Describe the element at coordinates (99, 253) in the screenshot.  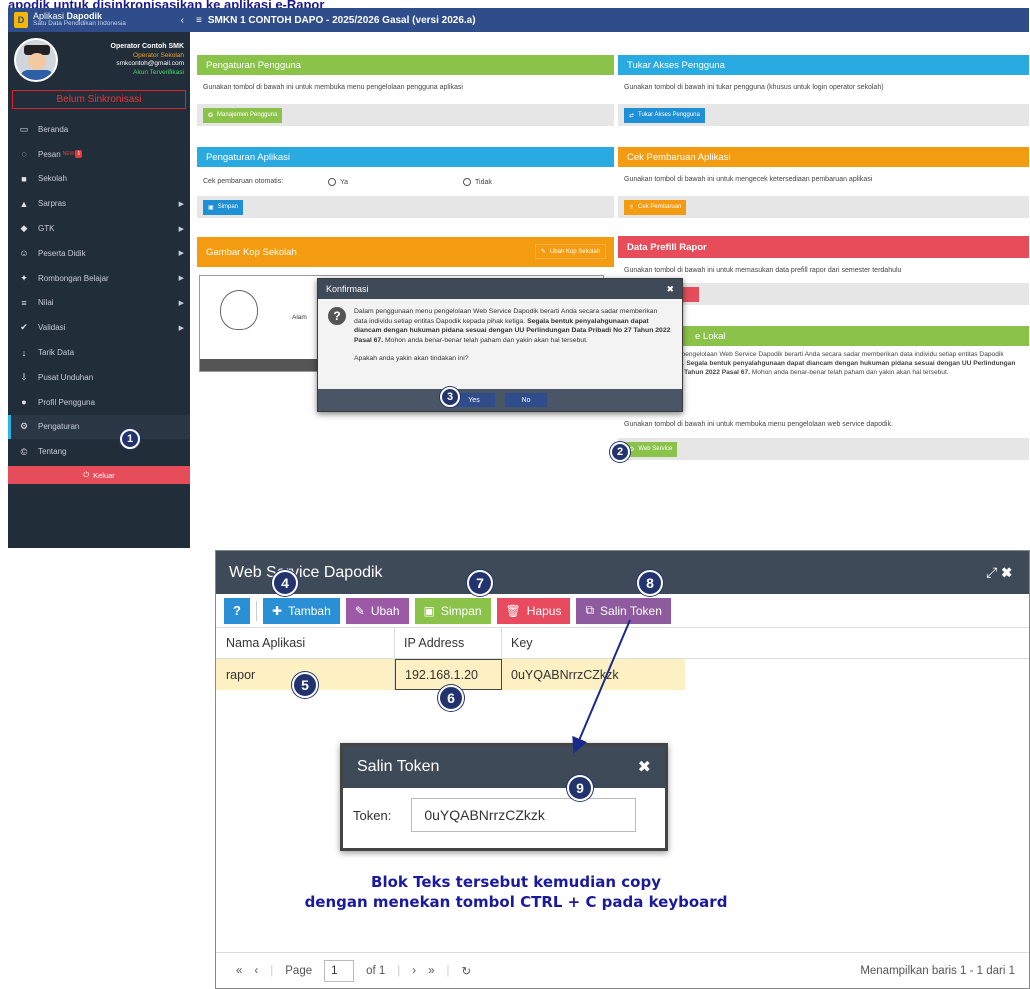
I see `sidebar-item-peserta-didik: ☺ Peserta Didik ▶` at that location.